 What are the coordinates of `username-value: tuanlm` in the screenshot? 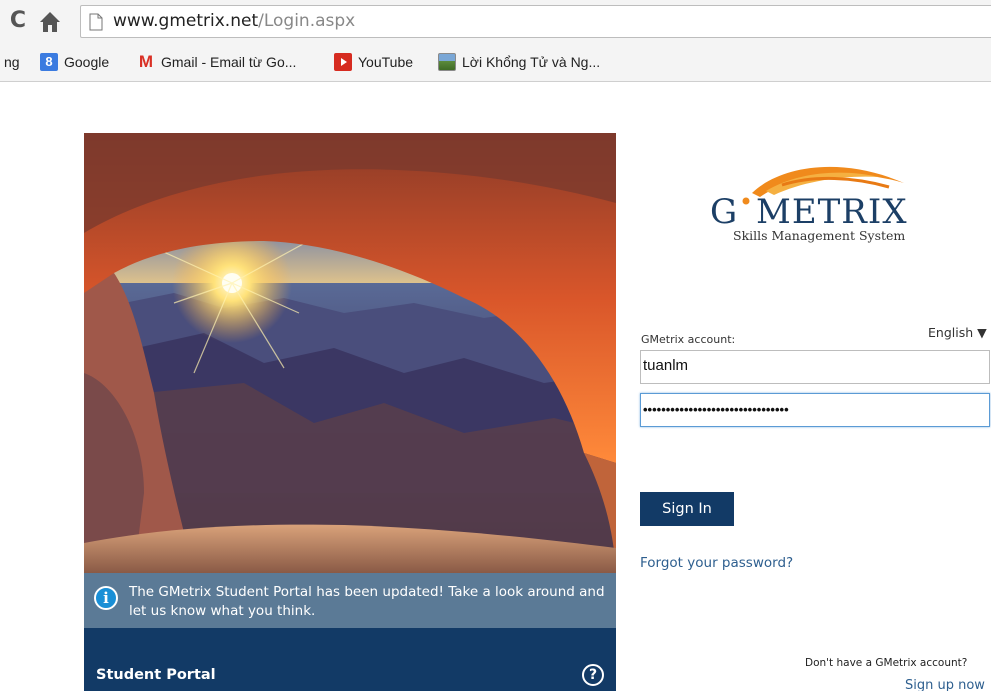 It's located at (666, 365).